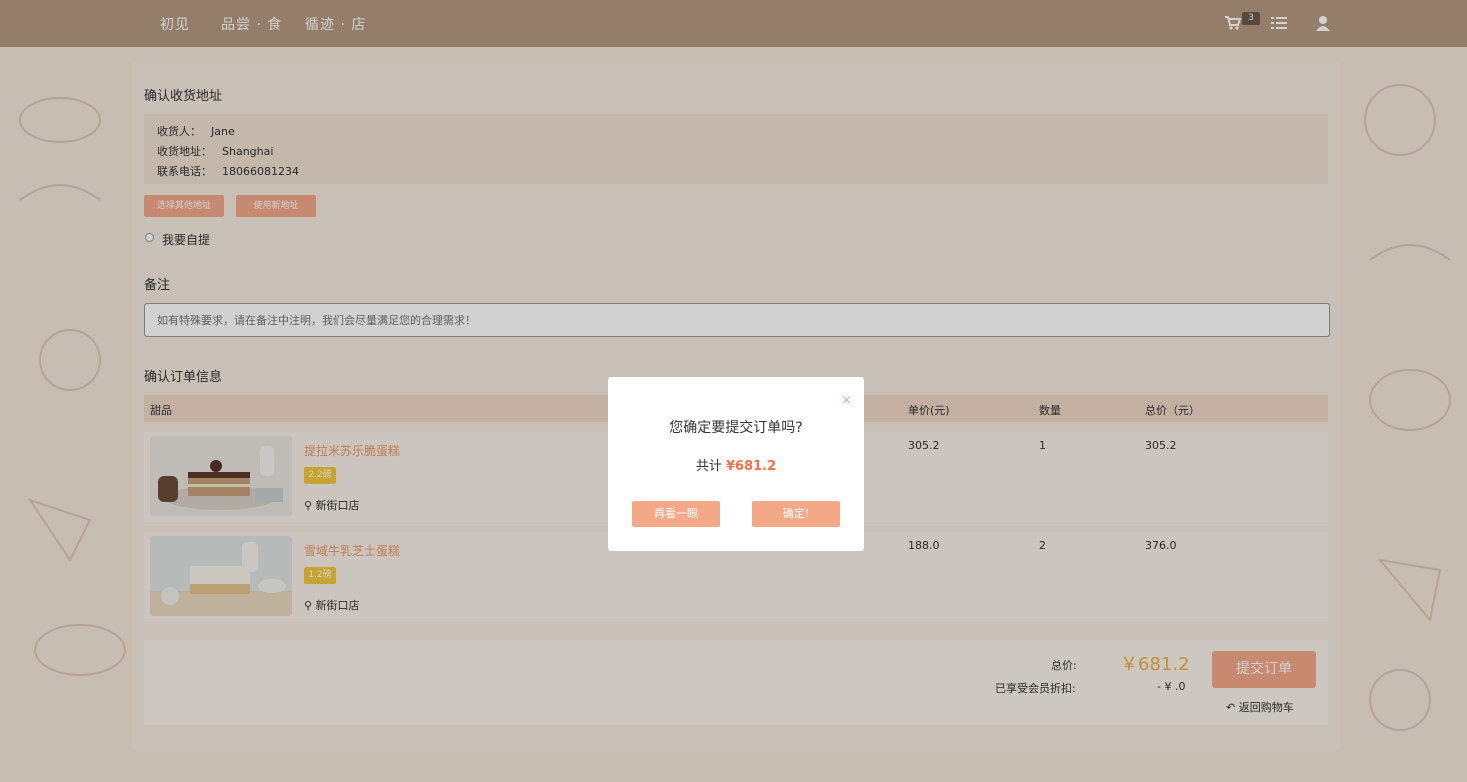  Describe the element at coordinates (846, 400) in the screenshot. I see `close-icon: ×` at that location.